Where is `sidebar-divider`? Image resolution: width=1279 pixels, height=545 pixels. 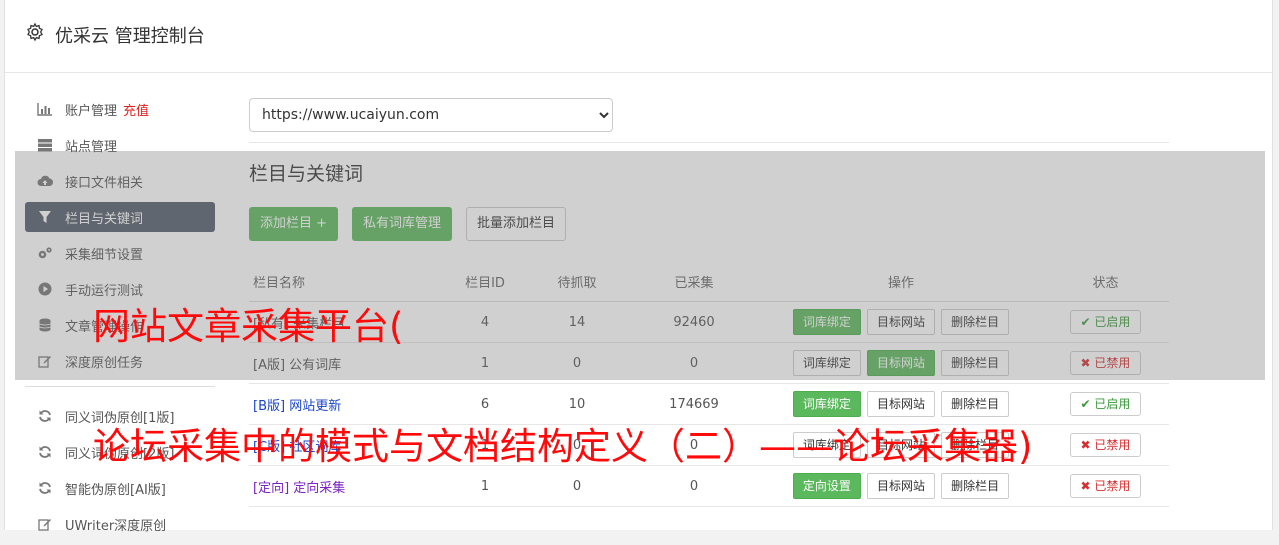
sidebar-divider is located at coordinates (120, 386).